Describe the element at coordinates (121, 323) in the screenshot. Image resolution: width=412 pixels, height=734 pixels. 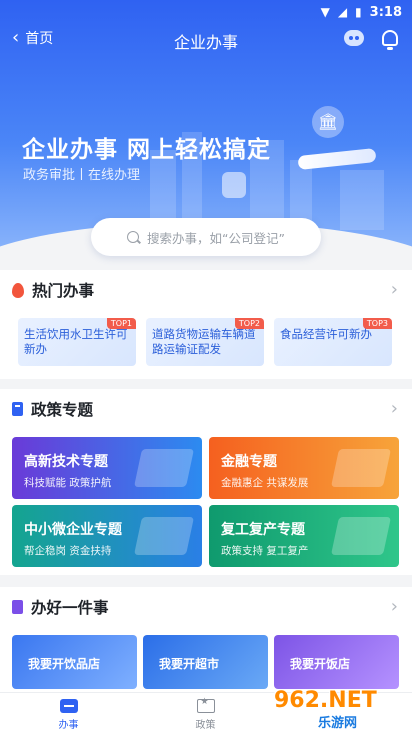
I see `rank-badge: TOP1` at that location.